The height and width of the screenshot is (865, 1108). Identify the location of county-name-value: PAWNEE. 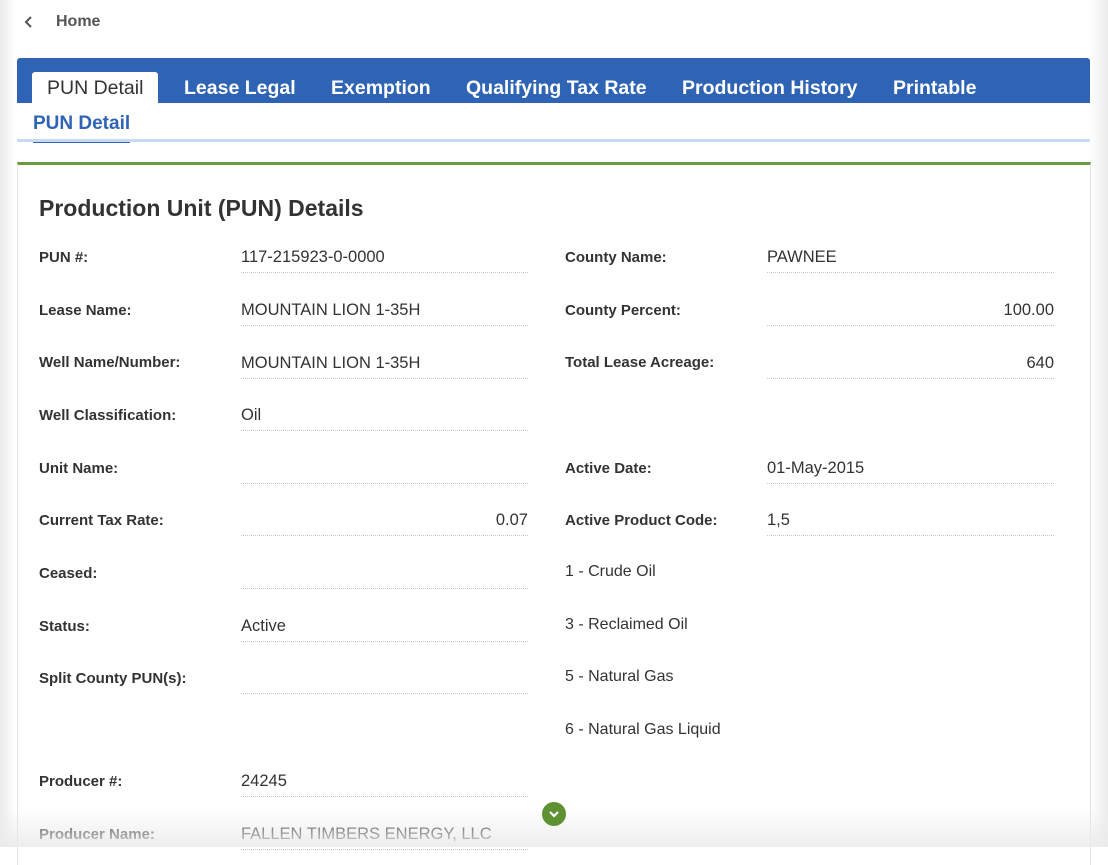
(910, 259).